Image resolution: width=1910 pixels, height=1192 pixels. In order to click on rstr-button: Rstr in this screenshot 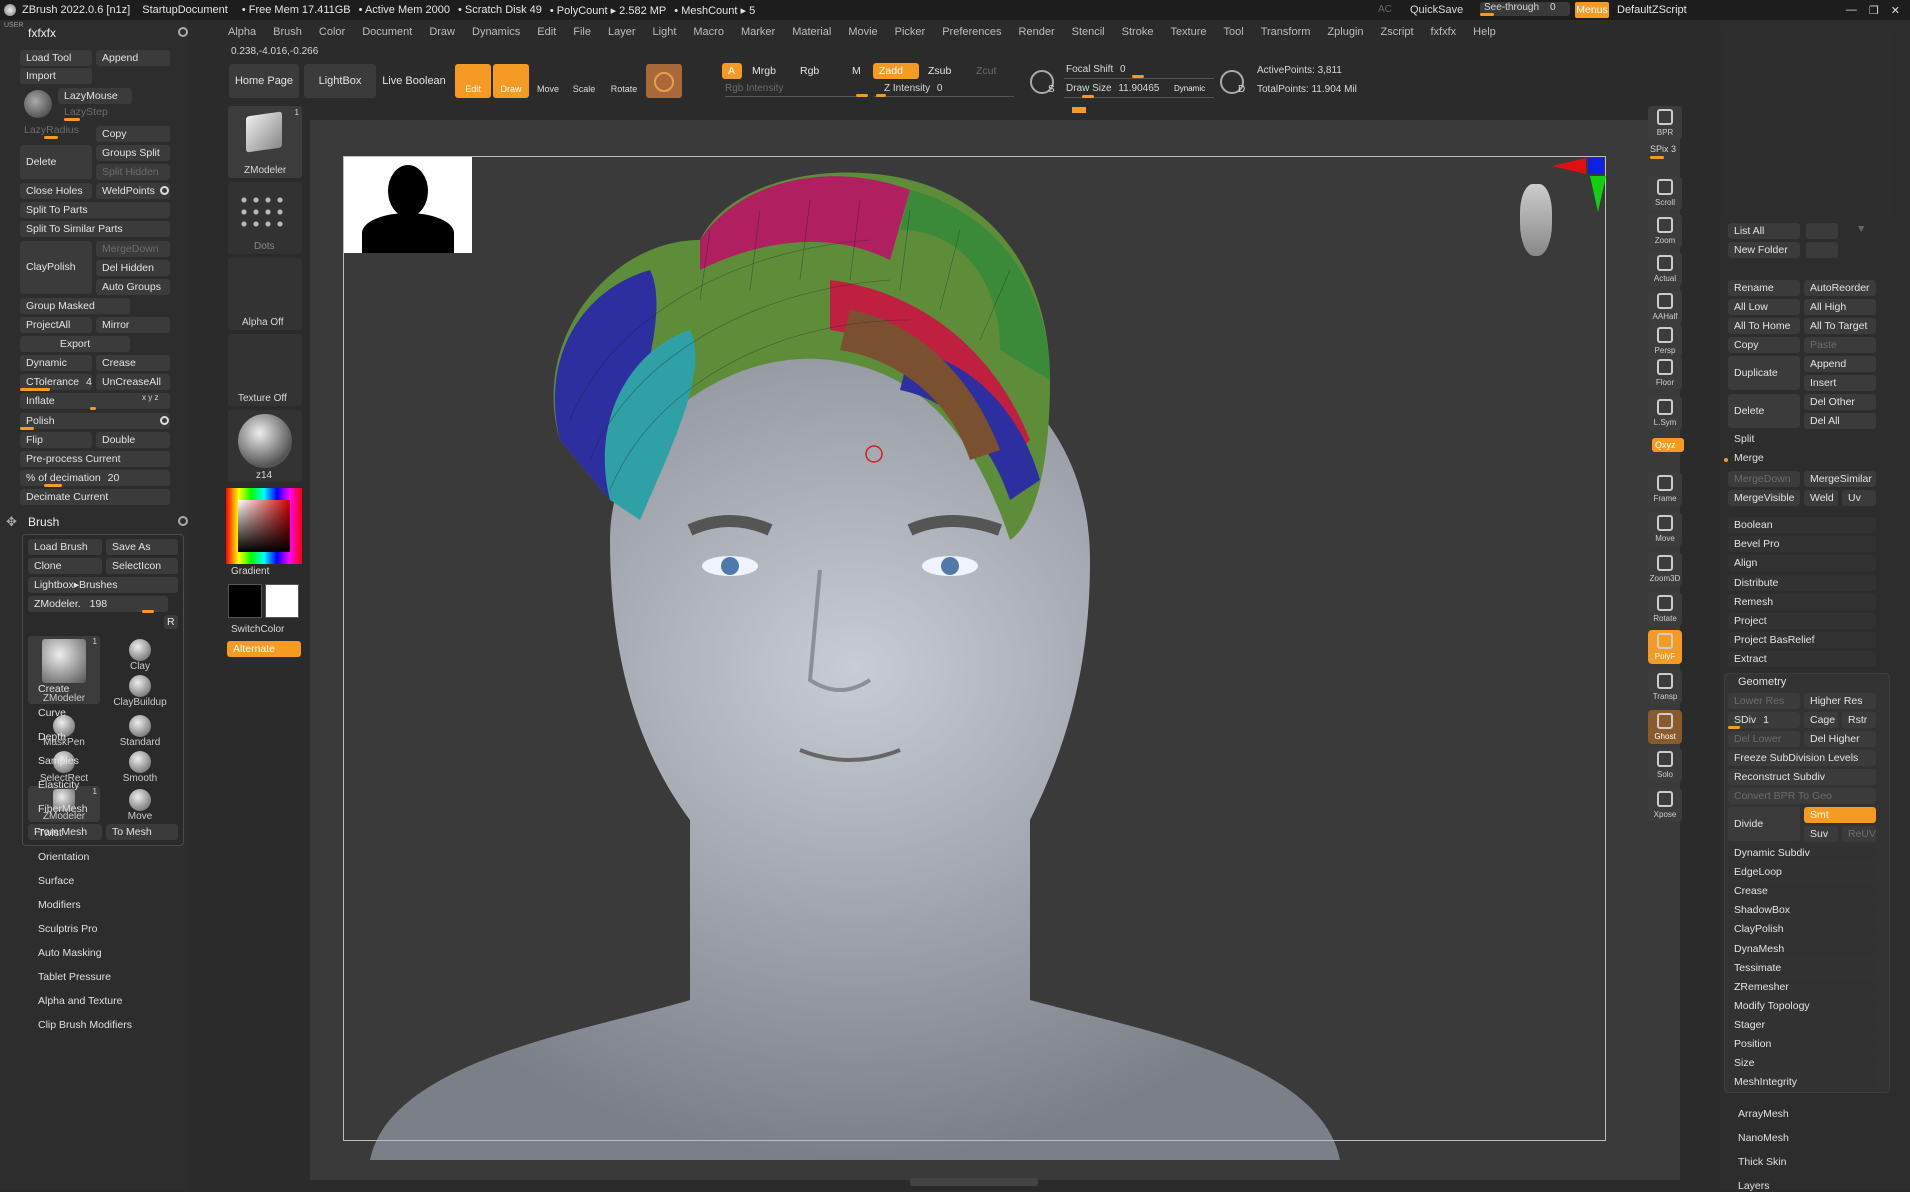, I will do `click(1859, 720)`.